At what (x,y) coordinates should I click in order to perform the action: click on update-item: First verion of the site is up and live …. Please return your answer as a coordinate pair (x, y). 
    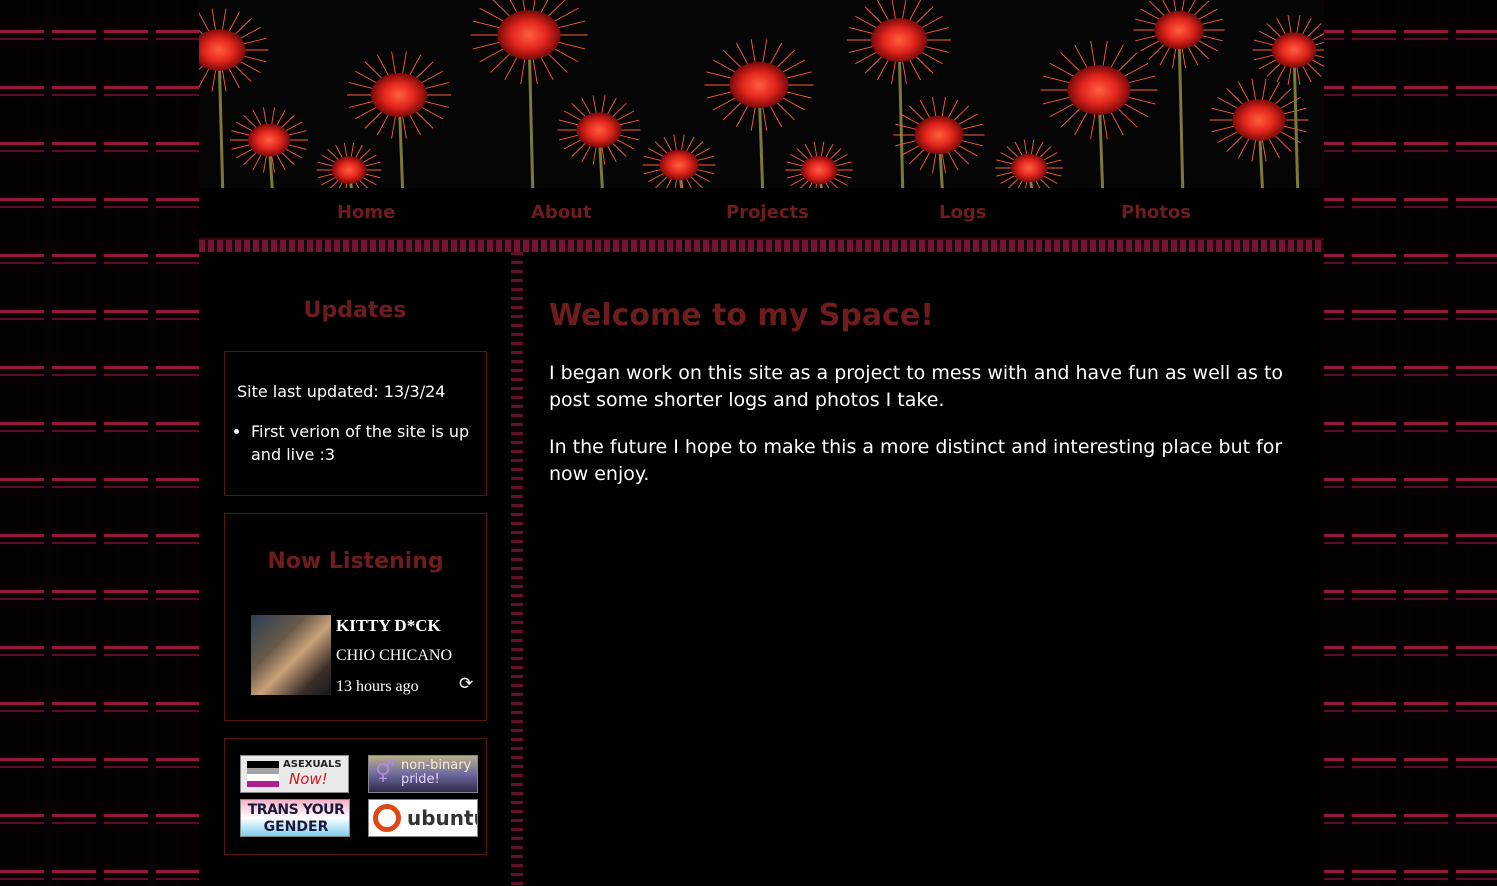
    Looking at the image, I should click on (371, 443).